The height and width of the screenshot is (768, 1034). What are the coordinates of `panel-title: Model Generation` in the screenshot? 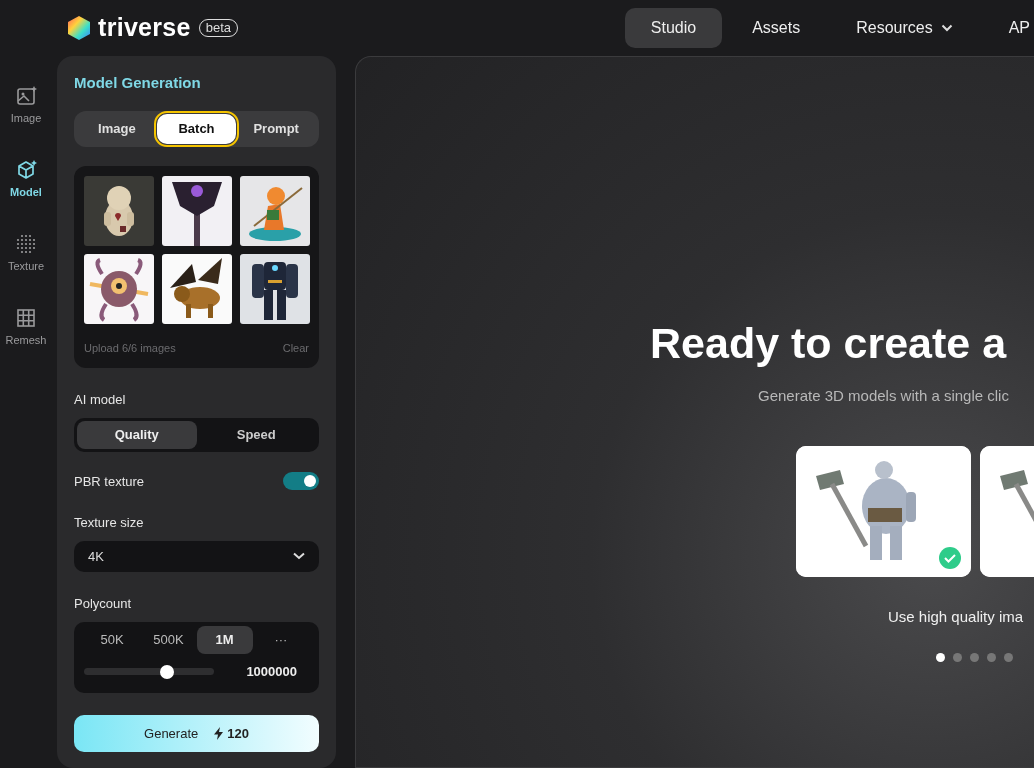 It's located at (138, 83).